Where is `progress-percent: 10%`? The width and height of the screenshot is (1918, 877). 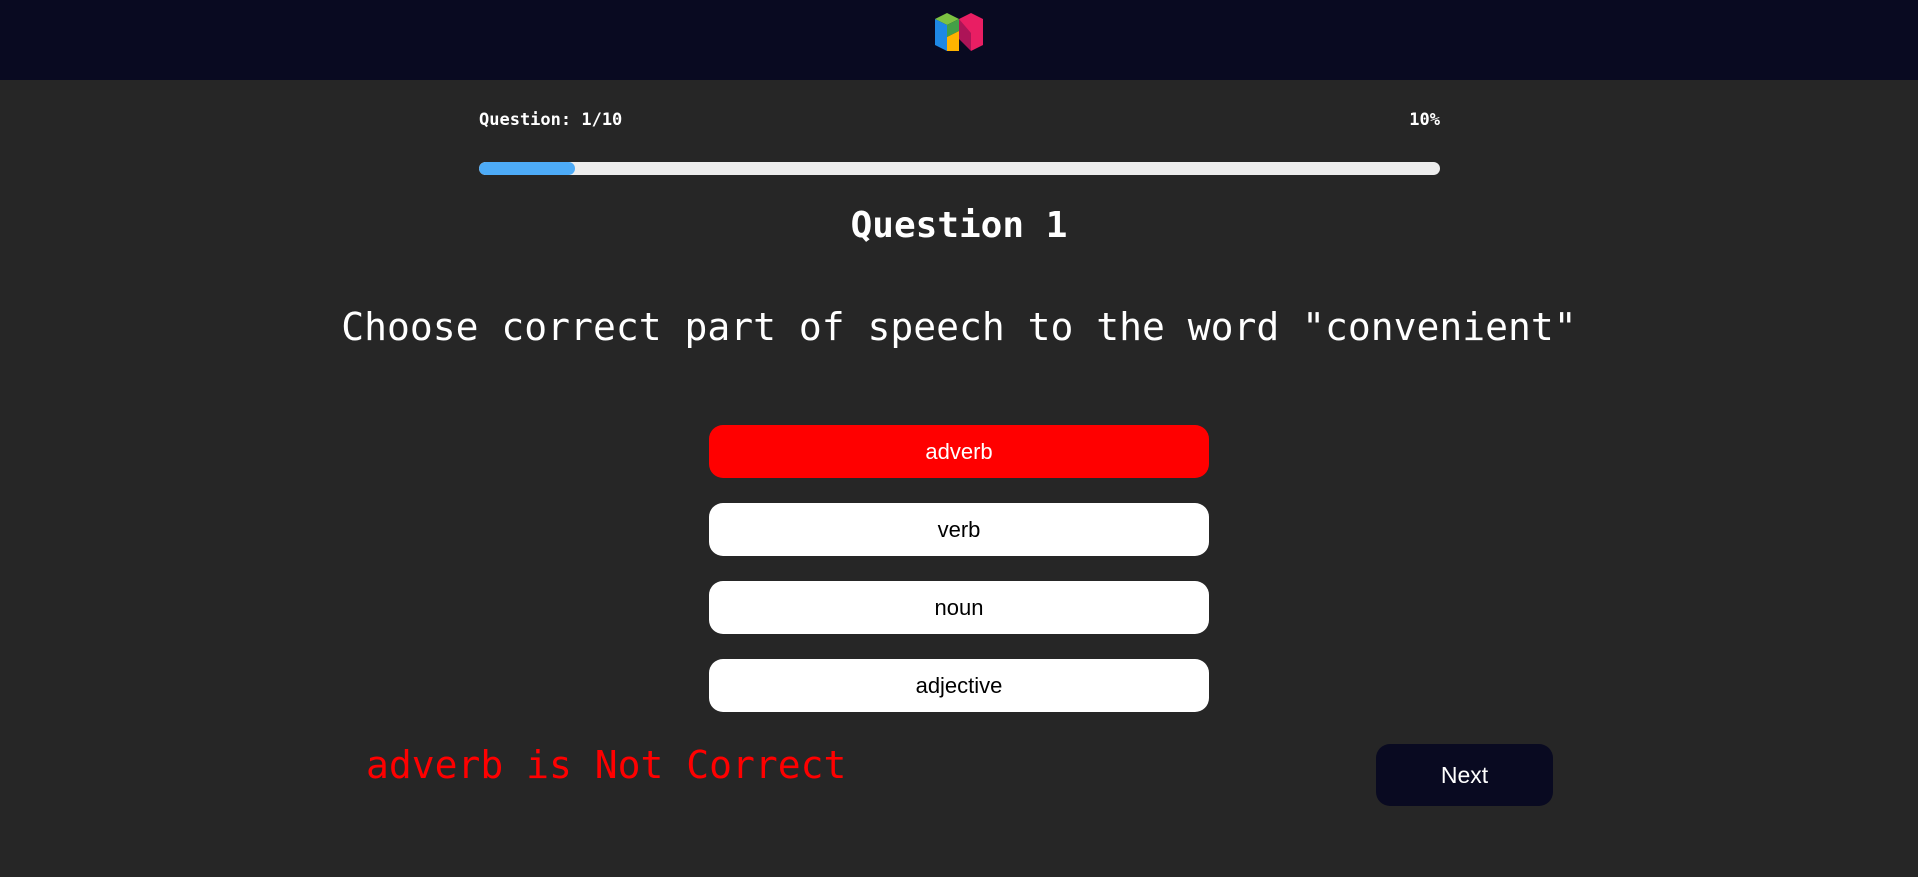
progress-percent: 10% is located at coordinates (1424, 120).